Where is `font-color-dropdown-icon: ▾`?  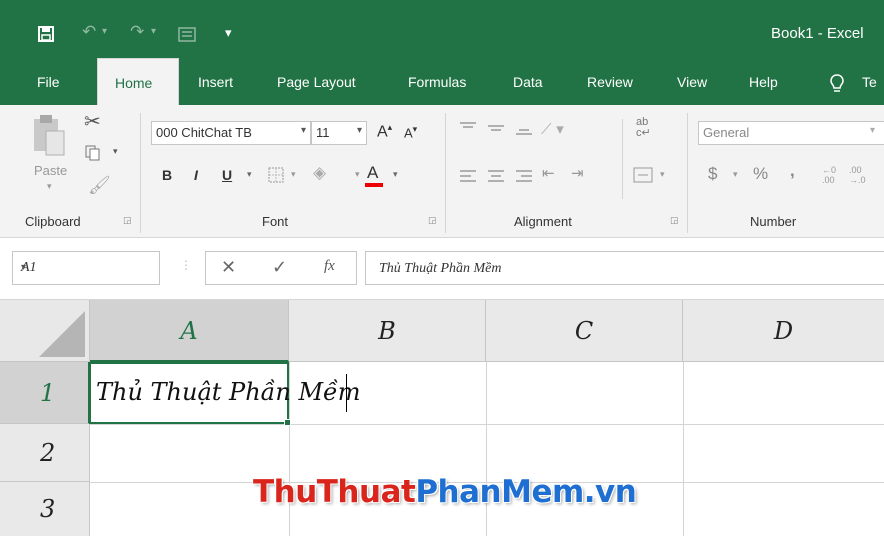 font-color-dropdown-icon: ▾ is located at coordinates (395, 175).